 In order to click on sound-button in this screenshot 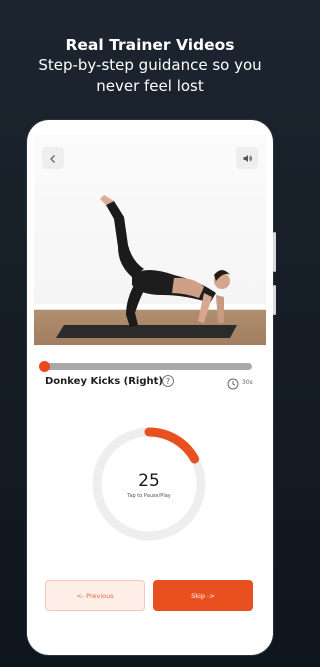, I will do `click(247, 158)`.